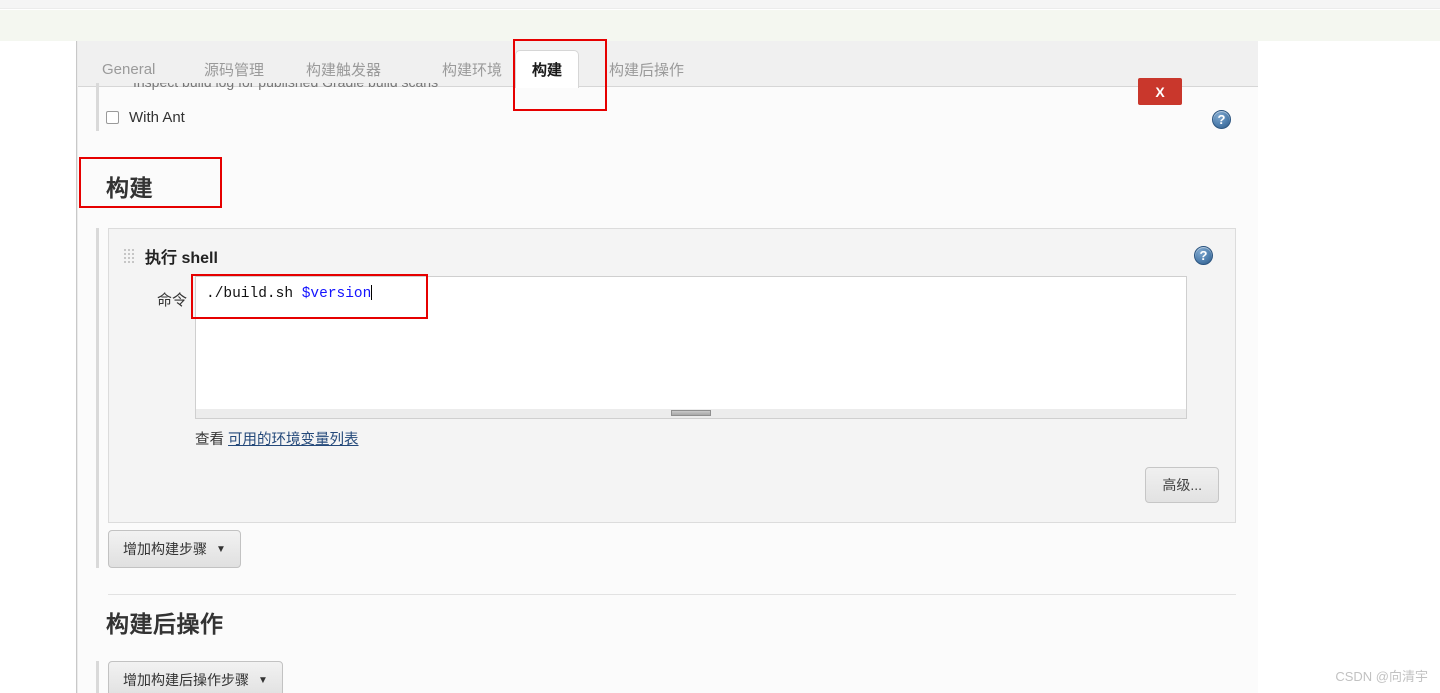 Image resolution: width=1440 pixels, height=693 pixels. I want to click on build-step-title: 执行 shell, so click(181, 258).